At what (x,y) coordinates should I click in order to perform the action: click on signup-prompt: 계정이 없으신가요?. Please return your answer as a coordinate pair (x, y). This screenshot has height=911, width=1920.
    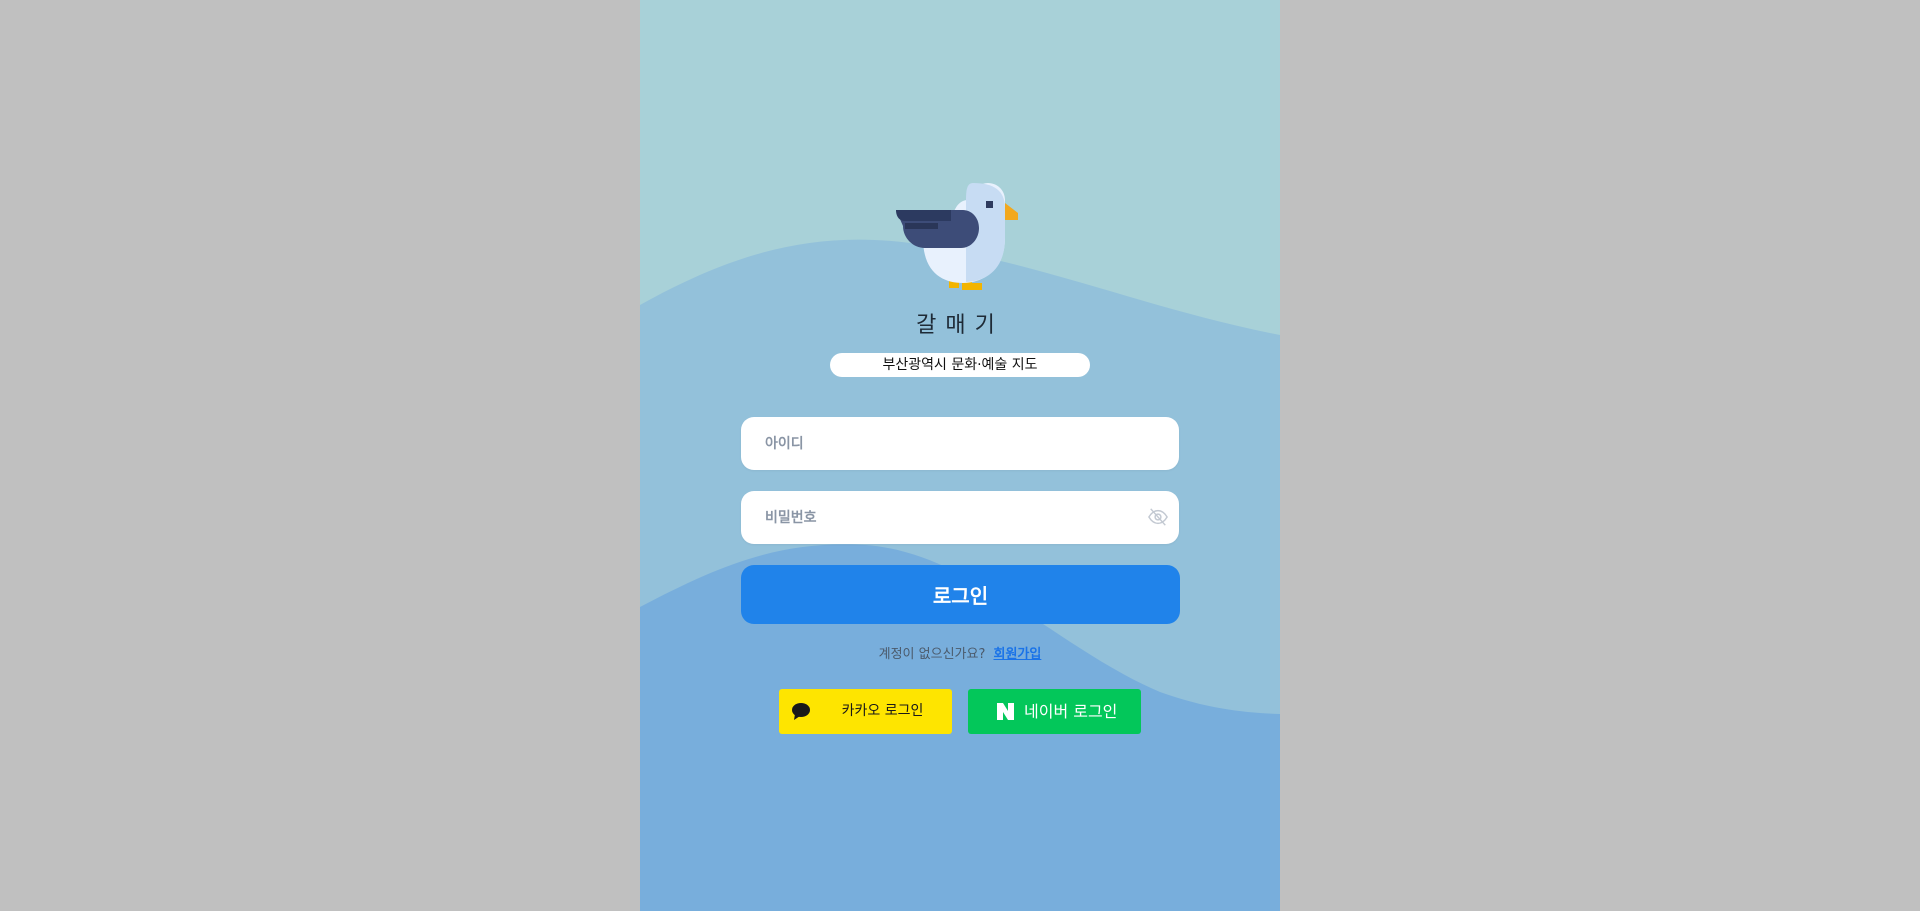
    Looking at the image, I should click on (932, 654).